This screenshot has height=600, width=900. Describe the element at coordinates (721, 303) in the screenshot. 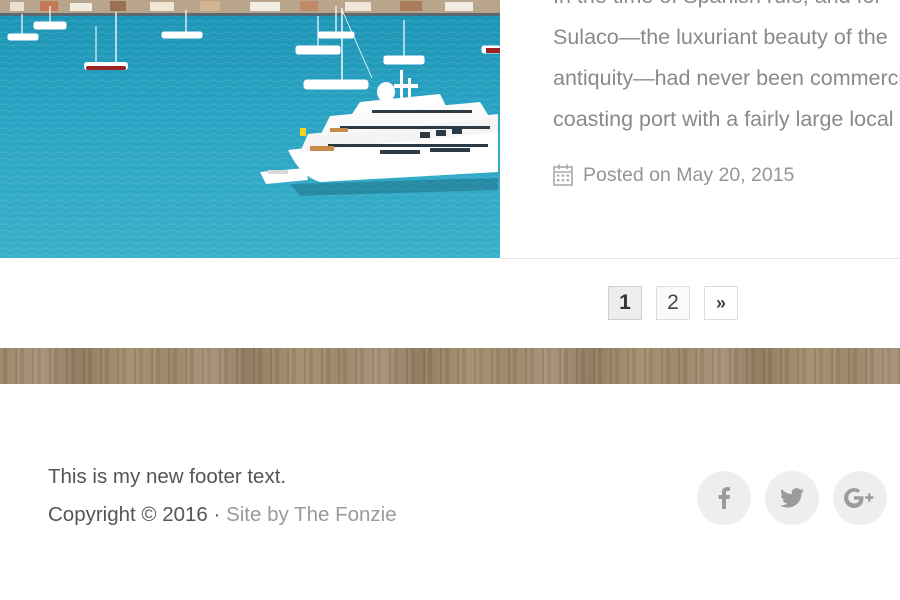

I see `next-page-button: »` at that location.